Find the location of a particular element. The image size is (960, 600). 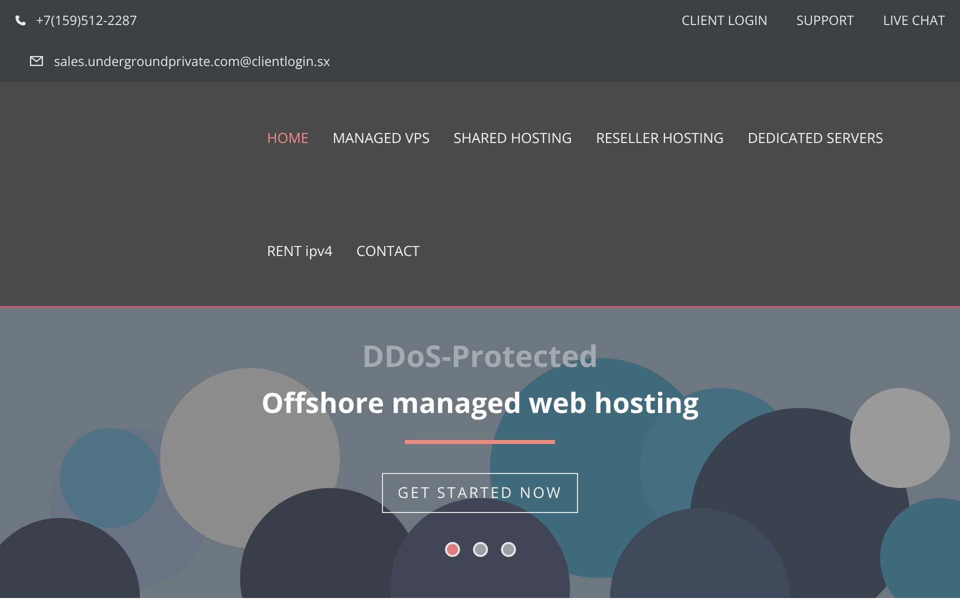

get-started-button: GET STARTED NOW is located at coordinates (480, 493).